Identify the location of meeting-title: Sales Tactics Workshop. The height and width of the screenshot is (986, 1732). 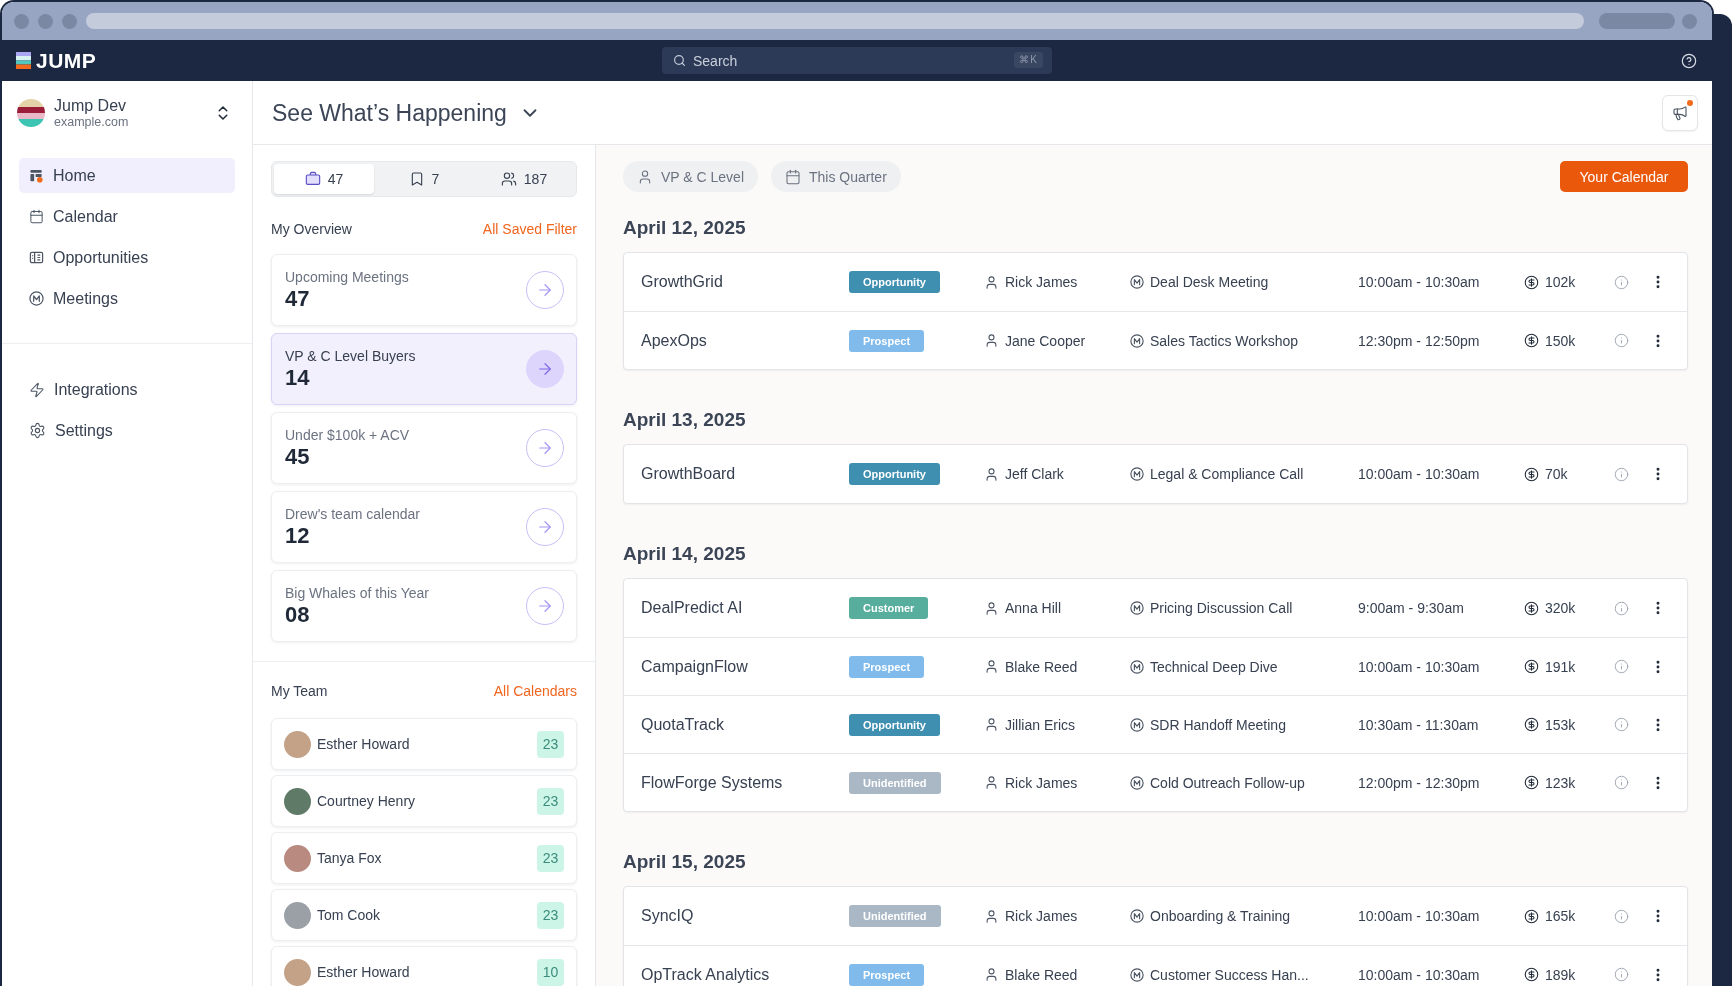
(1224, 340).